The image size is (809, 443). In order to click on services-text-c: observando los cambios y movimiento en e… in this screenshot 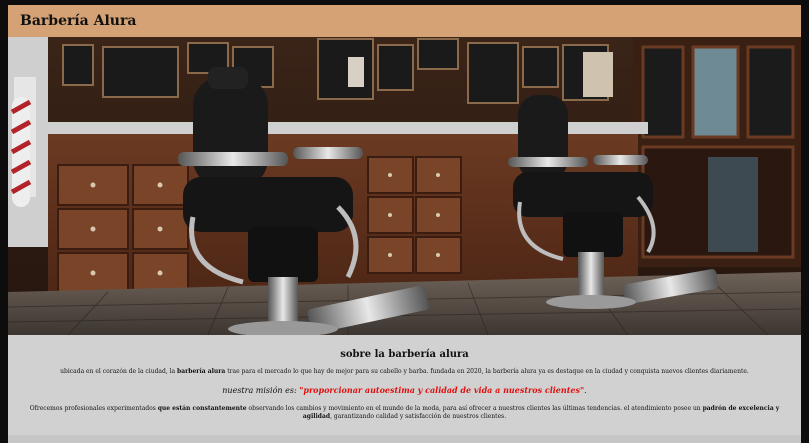, I will do `click(474, 408)`.